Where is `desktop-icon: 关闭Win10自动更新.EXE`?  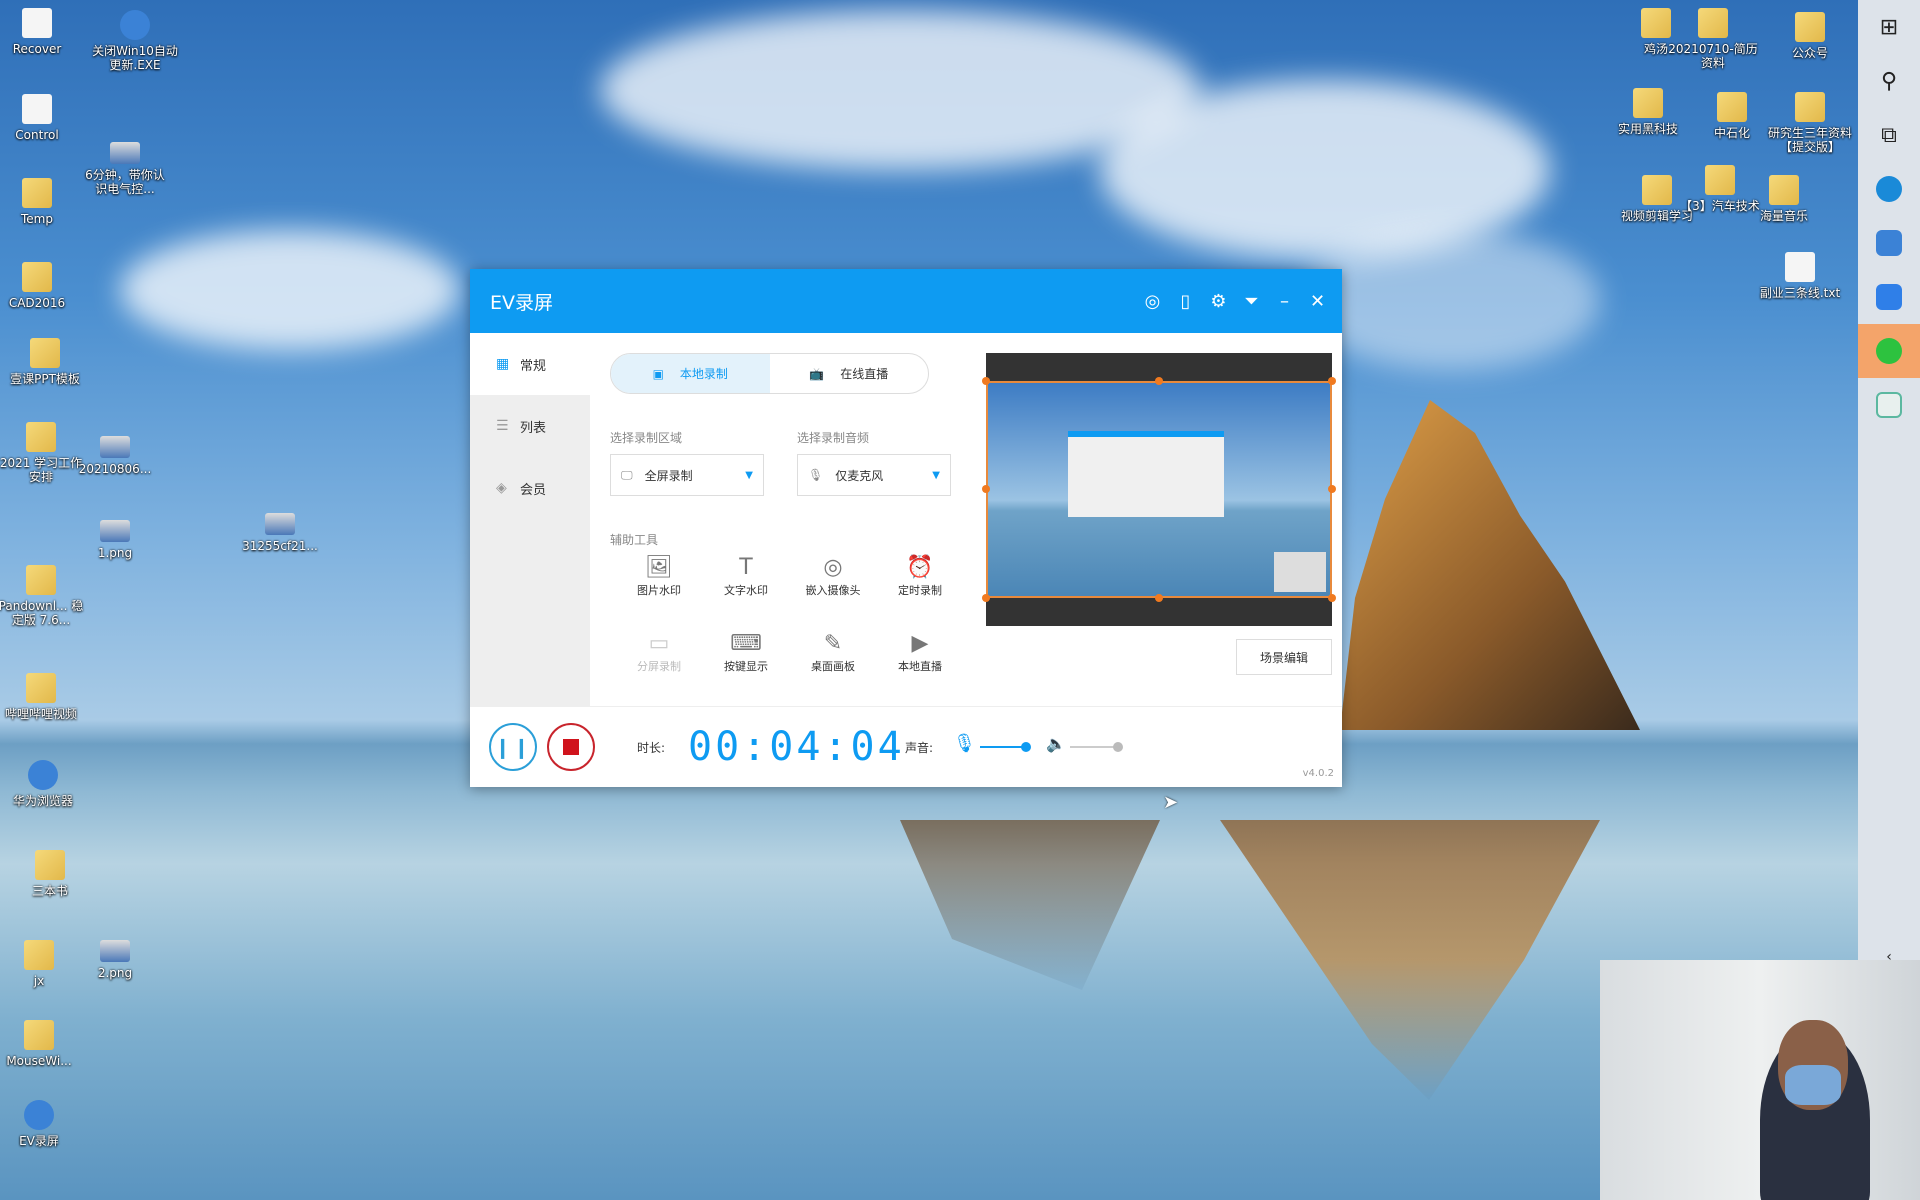 desktop-icon: 关闭Win10自动更新.EXE is located at coordinates (135, 41).